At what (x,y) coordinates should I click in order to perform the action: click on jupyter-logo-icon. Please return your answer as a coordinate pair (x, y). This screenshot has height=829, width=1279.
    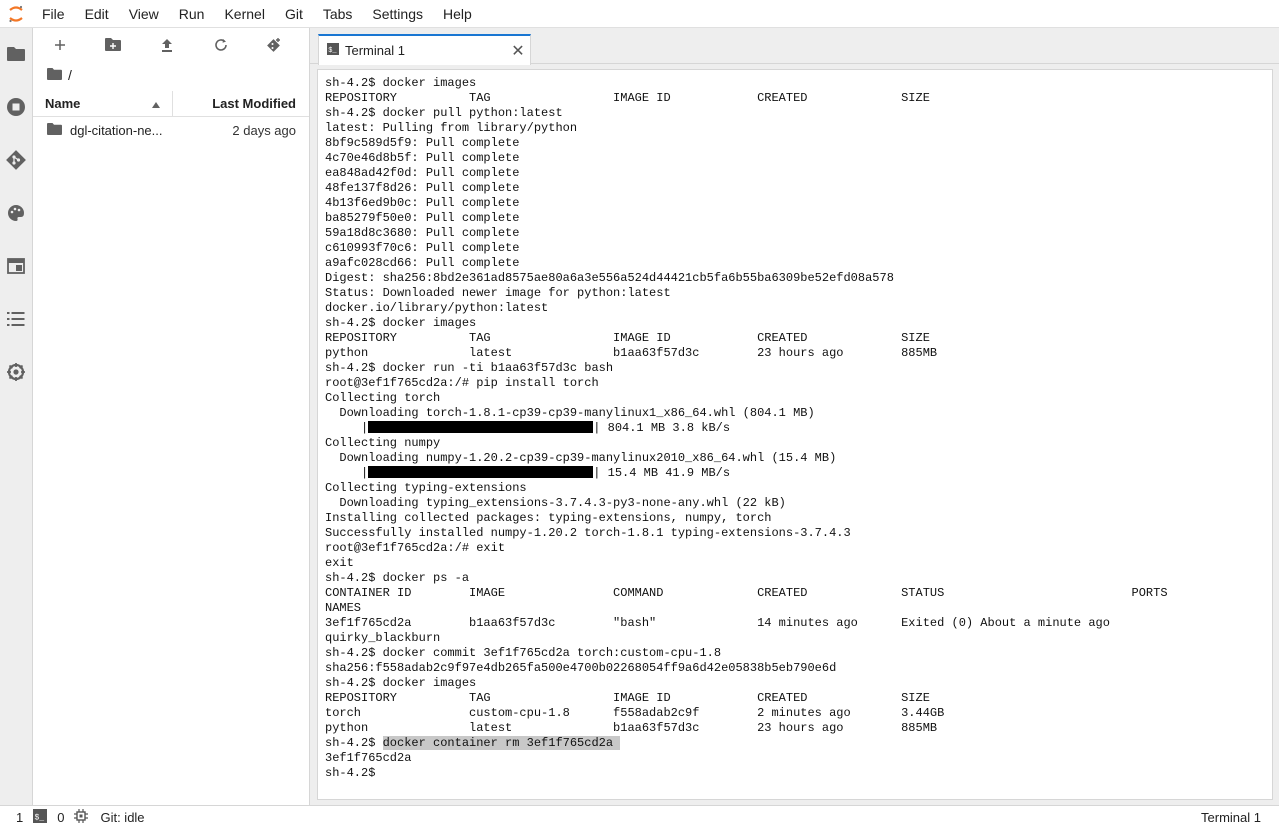
    Looking at the image, I should click on (16, 14).